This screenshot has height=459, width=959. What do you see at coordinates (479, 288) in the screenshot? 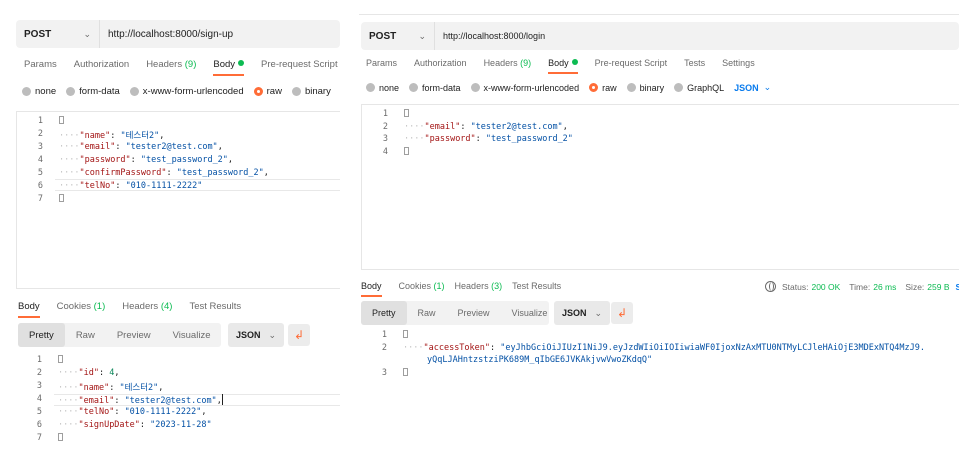
I see `tab-response-headers: Headers (3)` at bounding box center [479, 288].